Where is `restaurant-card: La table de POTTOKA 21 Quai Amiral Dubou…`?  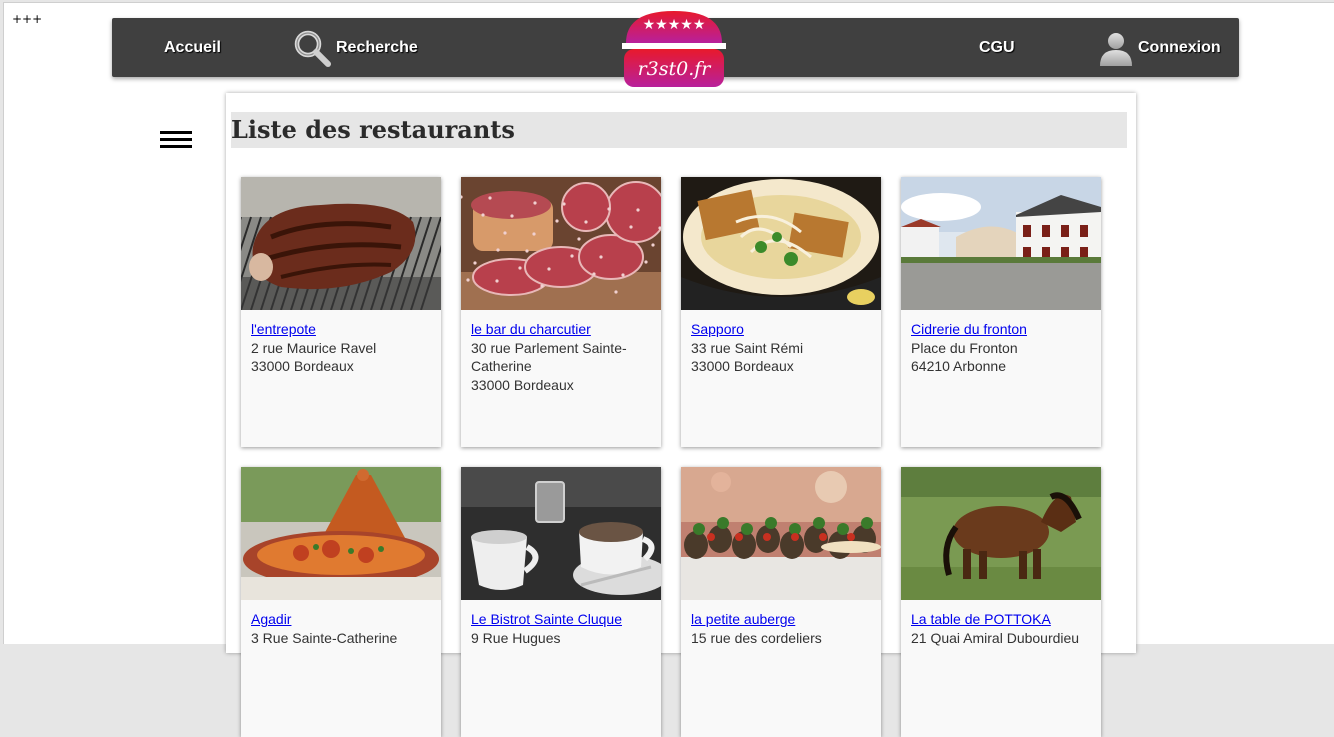 restaurant-card: La table de POTTOKA 21 Quai Amiral Dubou… is located at coordinates (1001, 602).